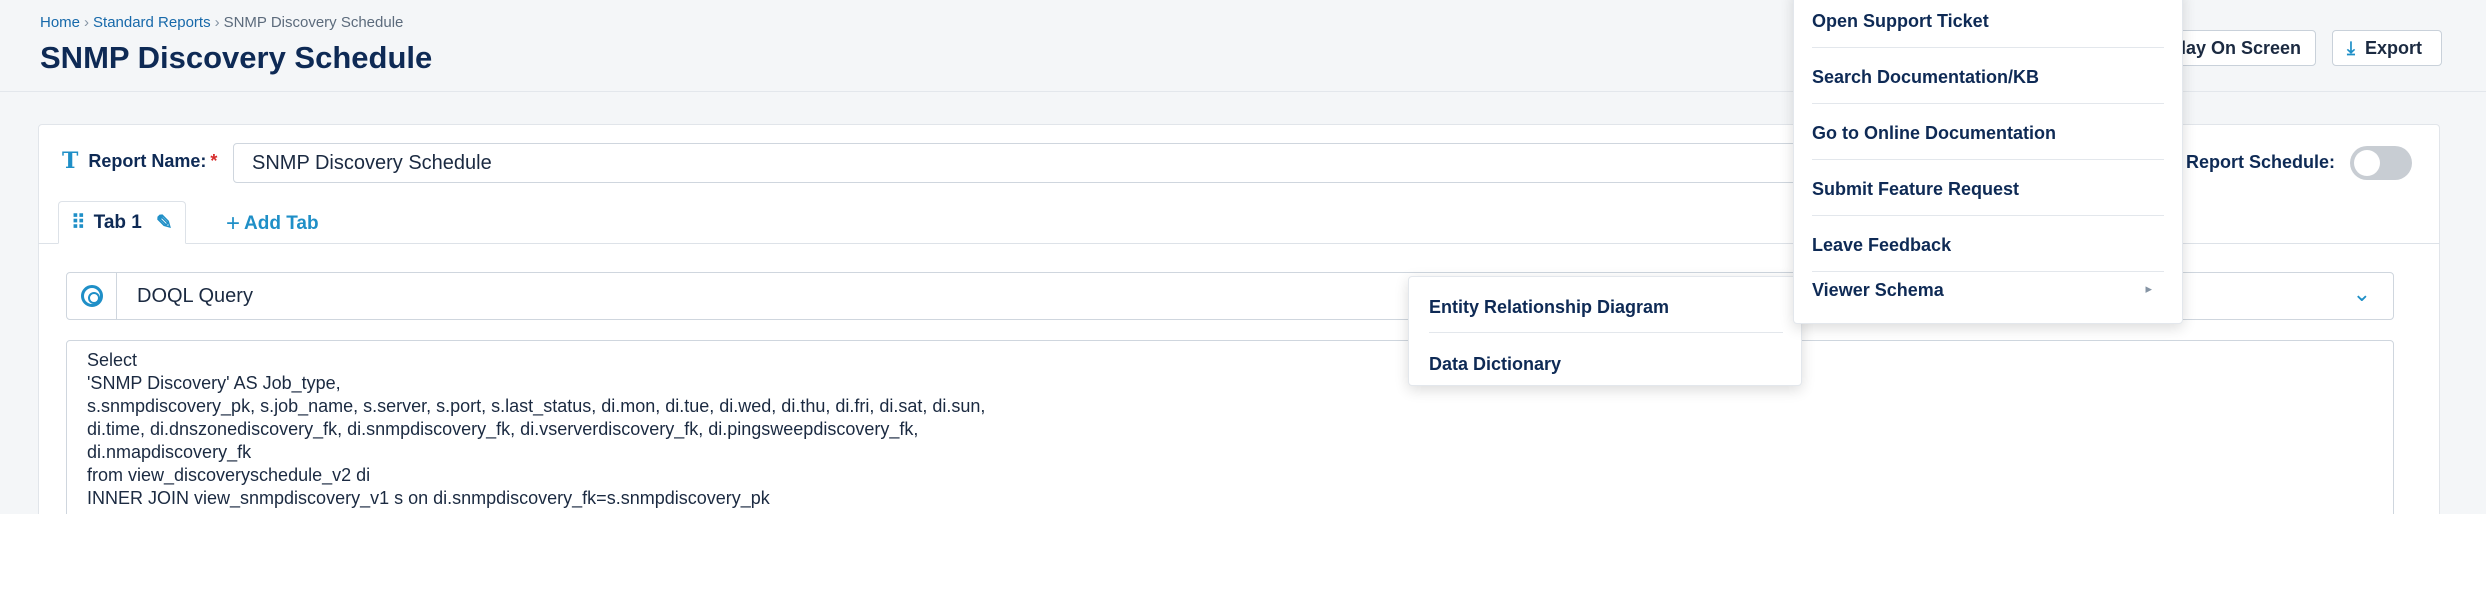  Describe the element at coordinates (372, 162) in the screenshot. I see `report-name-value: SNMP Discovery Schedule` at that location.